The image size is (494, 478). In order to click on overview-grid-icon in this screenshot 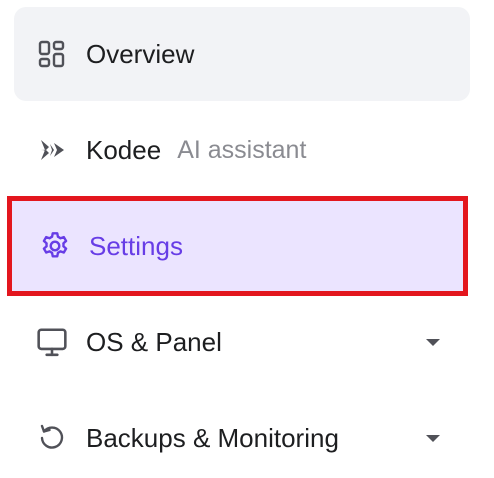, I will do `click(52, 54)`.